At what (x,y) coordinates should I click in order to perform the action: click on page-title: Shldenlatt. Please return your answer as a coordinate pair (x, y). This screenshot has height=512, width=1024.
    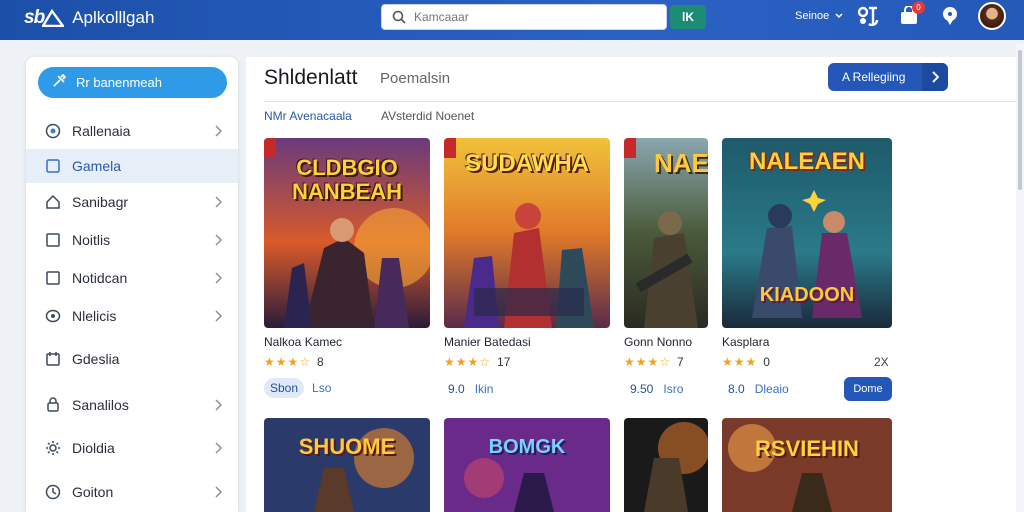
    Looking at the image, I should click on (311, 77).